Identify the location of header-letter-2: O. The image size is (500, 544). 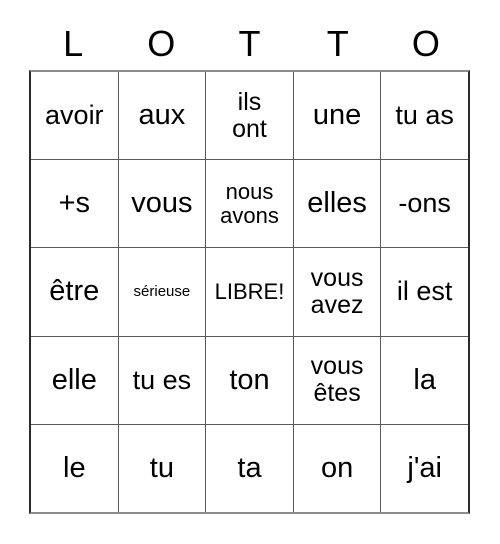
(161, 43).